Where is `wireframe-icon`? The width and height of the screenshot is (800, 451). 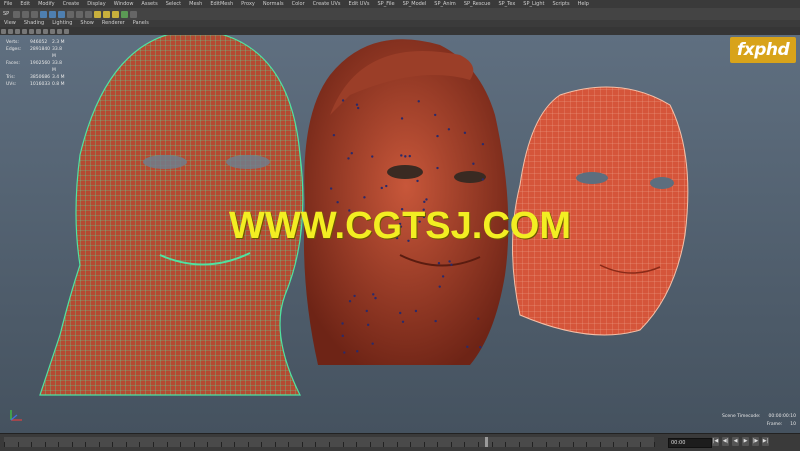
wireframe-icon is located at coordinates (31, 31).